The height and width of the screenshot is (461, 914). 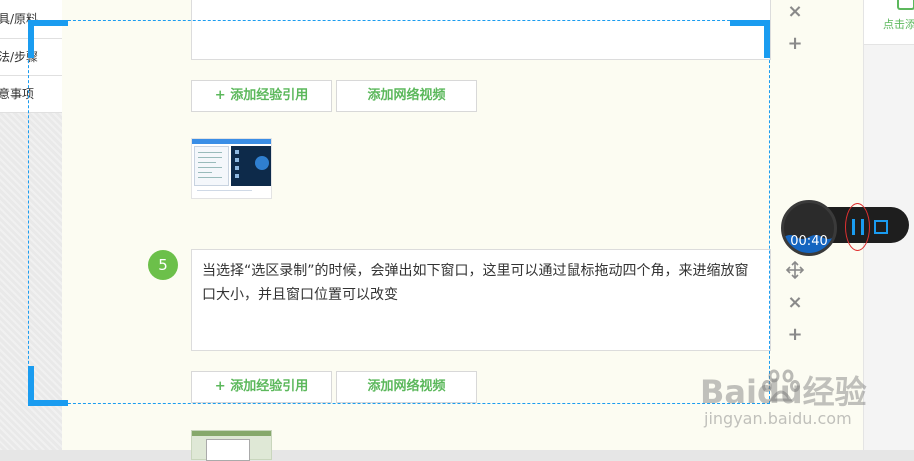 What do you see at coordinates (211, 166) in the screenshot?
I see `thumb-dialog` at bounding box center [211, 166].